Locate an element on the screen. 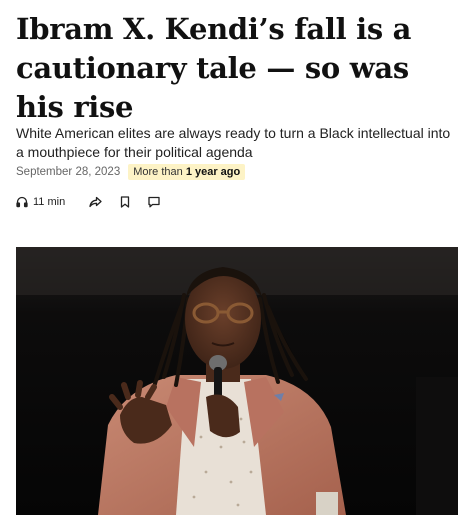 This screenshot has width=474, height=515. share-icon is located at coordinates (95, 202).